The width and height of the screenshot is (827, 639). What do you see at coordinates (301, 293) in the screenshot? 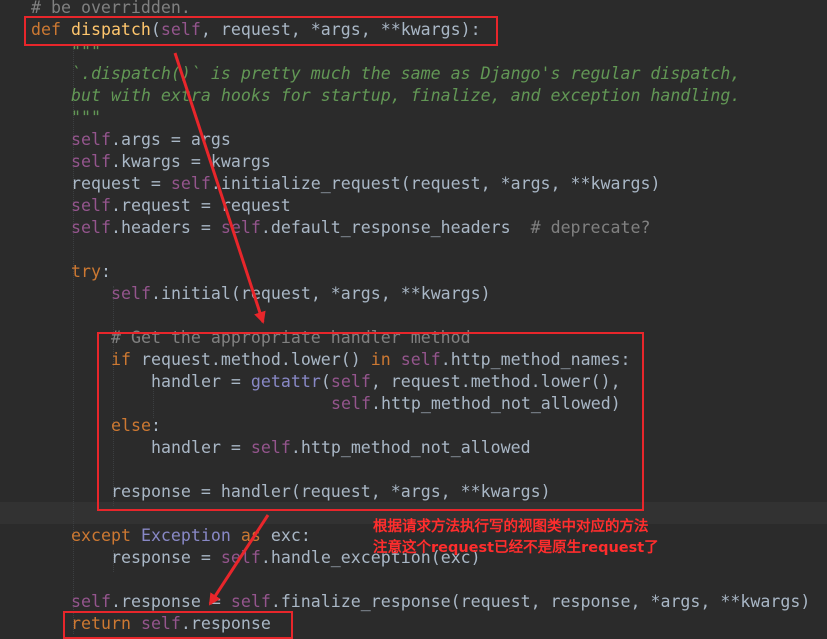
I see `code-line: self.initial(request, *args, **kwargs)` at bounding box center [301, 293].